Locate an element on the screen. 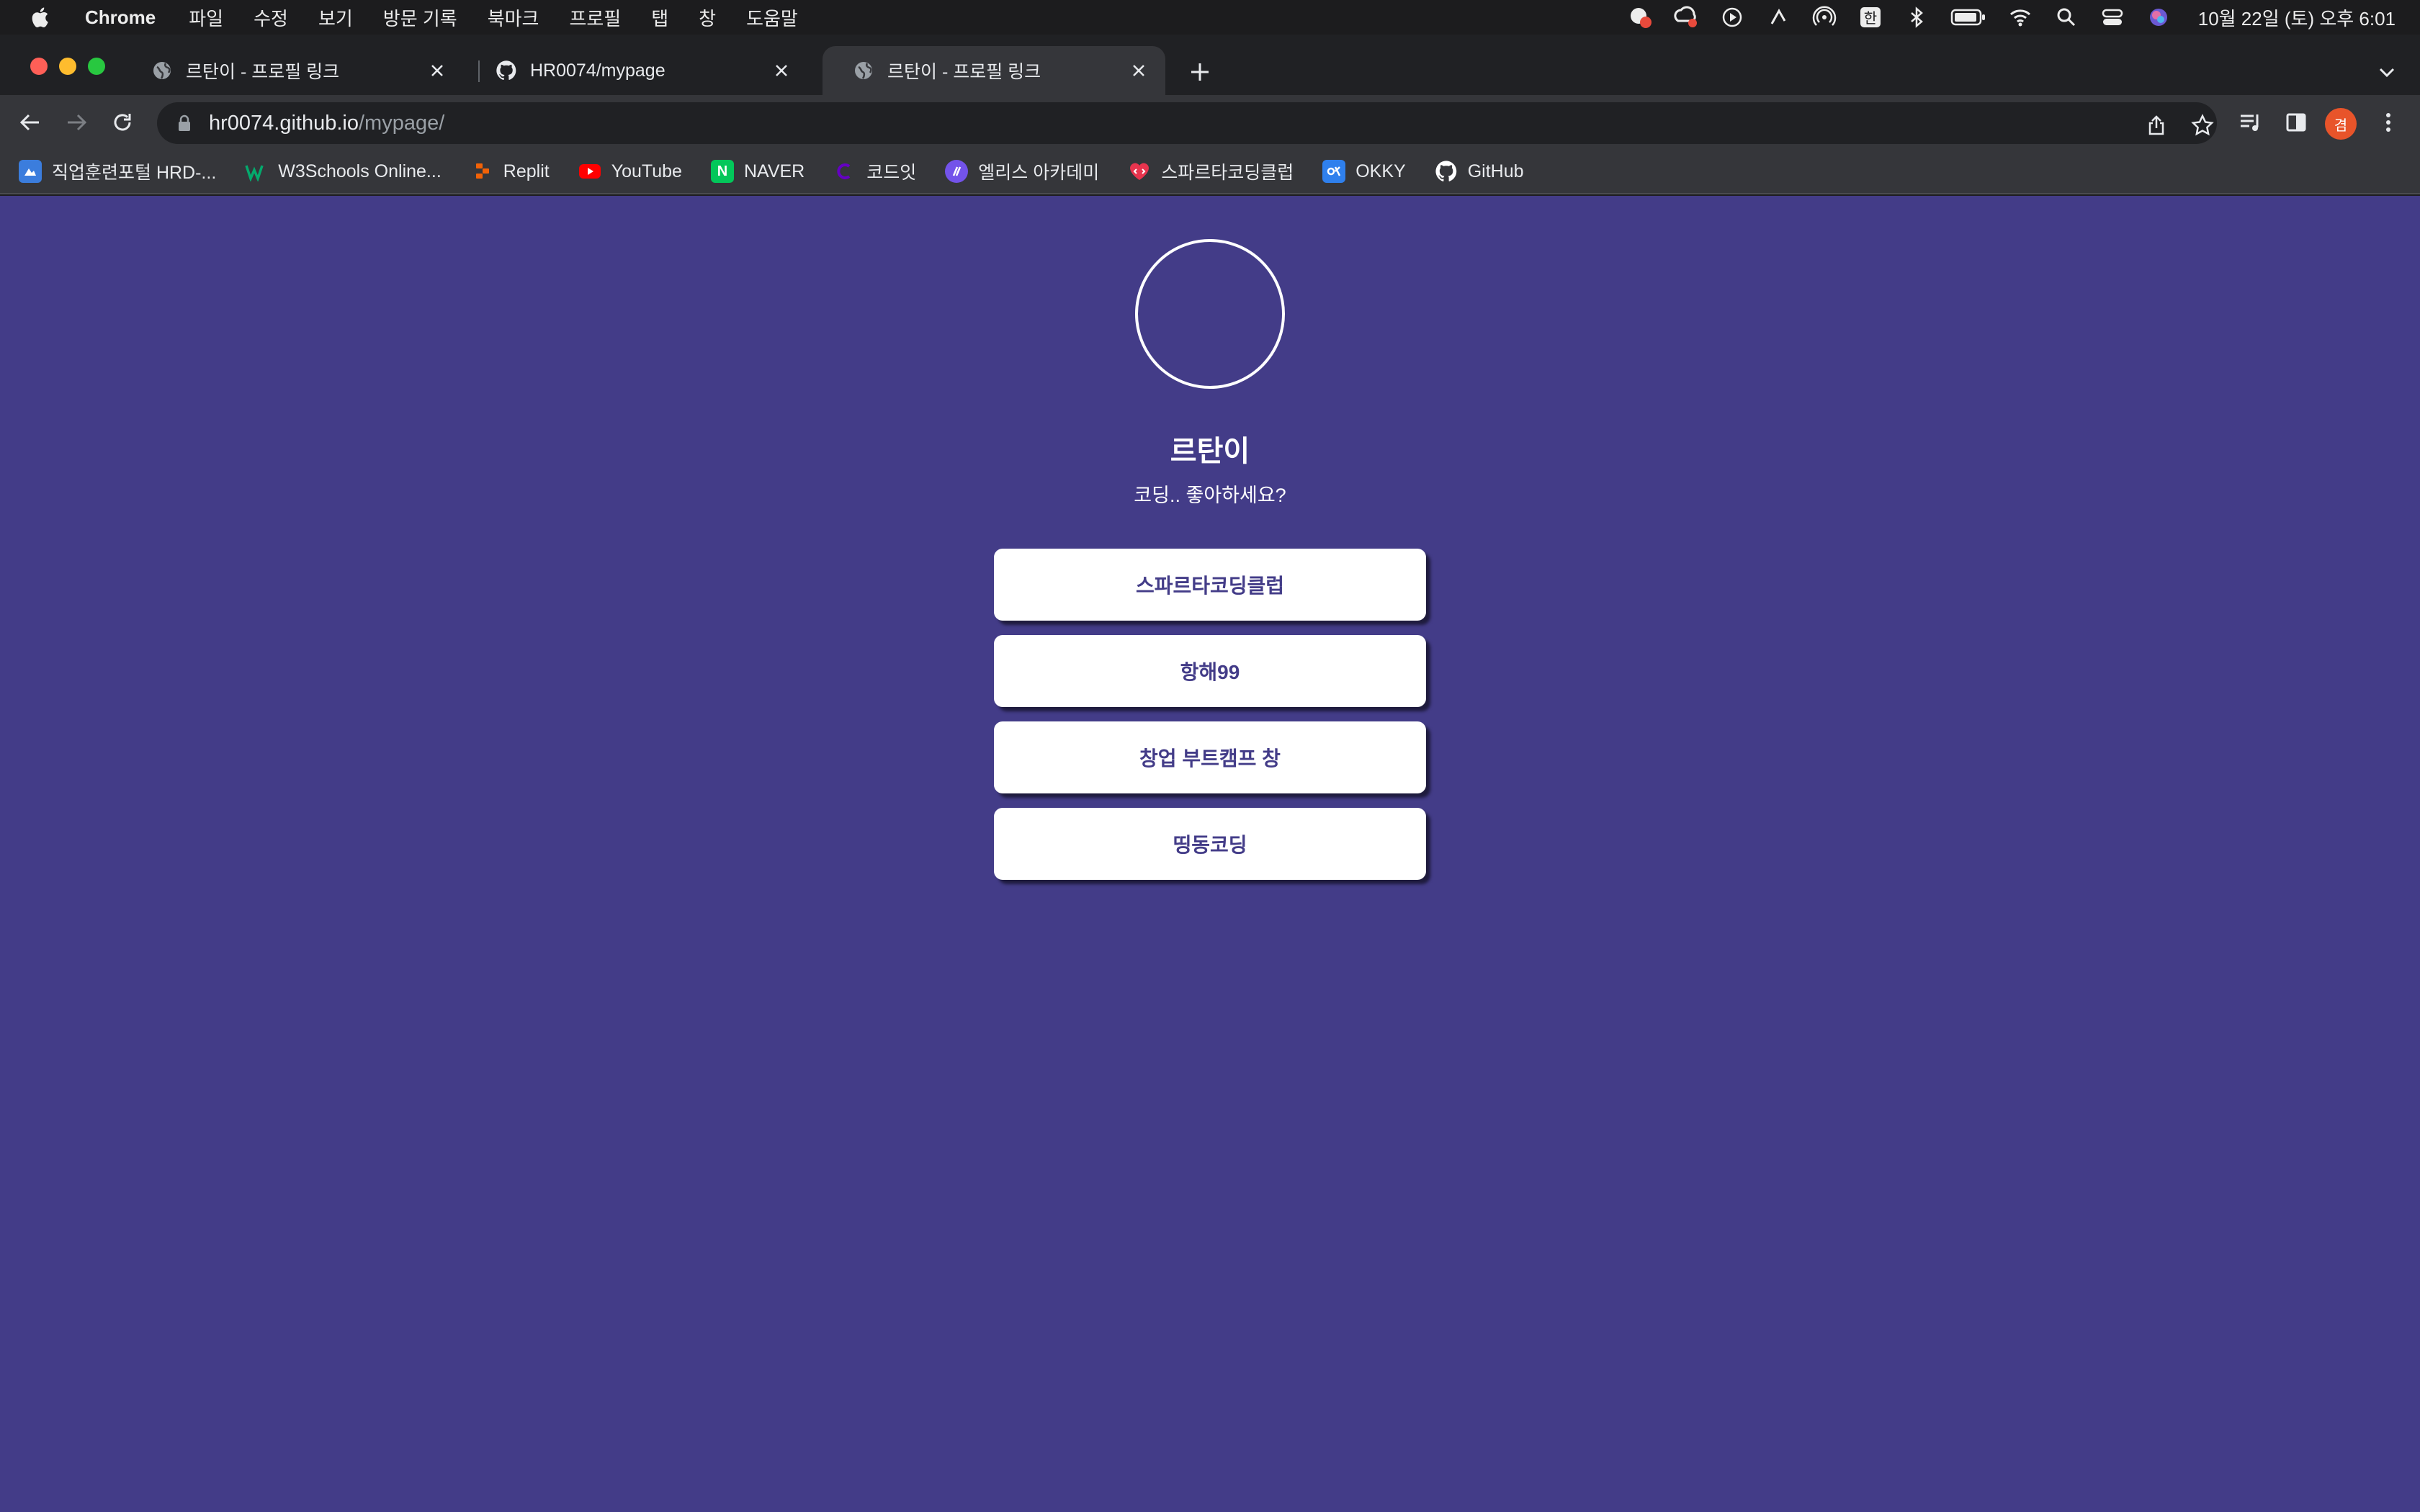 This screenshot has width=2420, height=1512. bookmark-label: 엘리스 아카데미 is located at coordinates (1039, 173).